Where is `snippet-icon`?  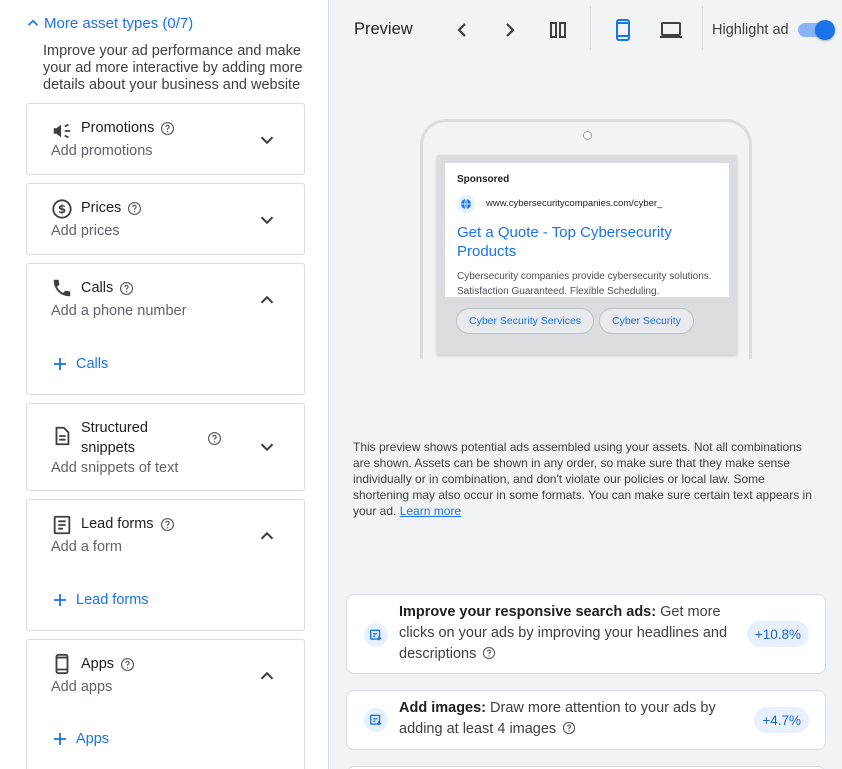 snippet-icon is located at coordinates (62, 436).